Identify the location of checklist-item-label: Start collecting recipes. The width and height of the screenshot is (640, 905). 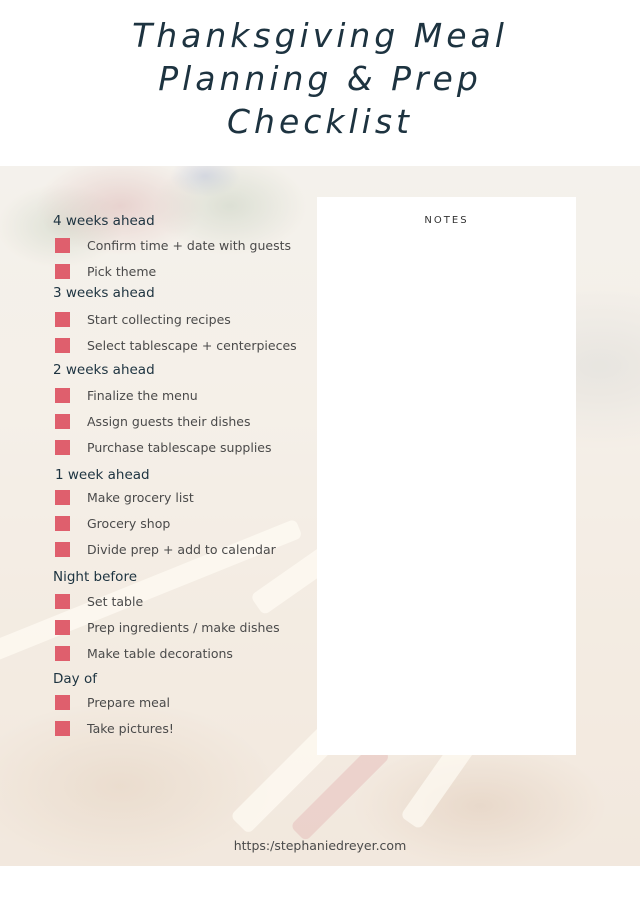
(159, 319).